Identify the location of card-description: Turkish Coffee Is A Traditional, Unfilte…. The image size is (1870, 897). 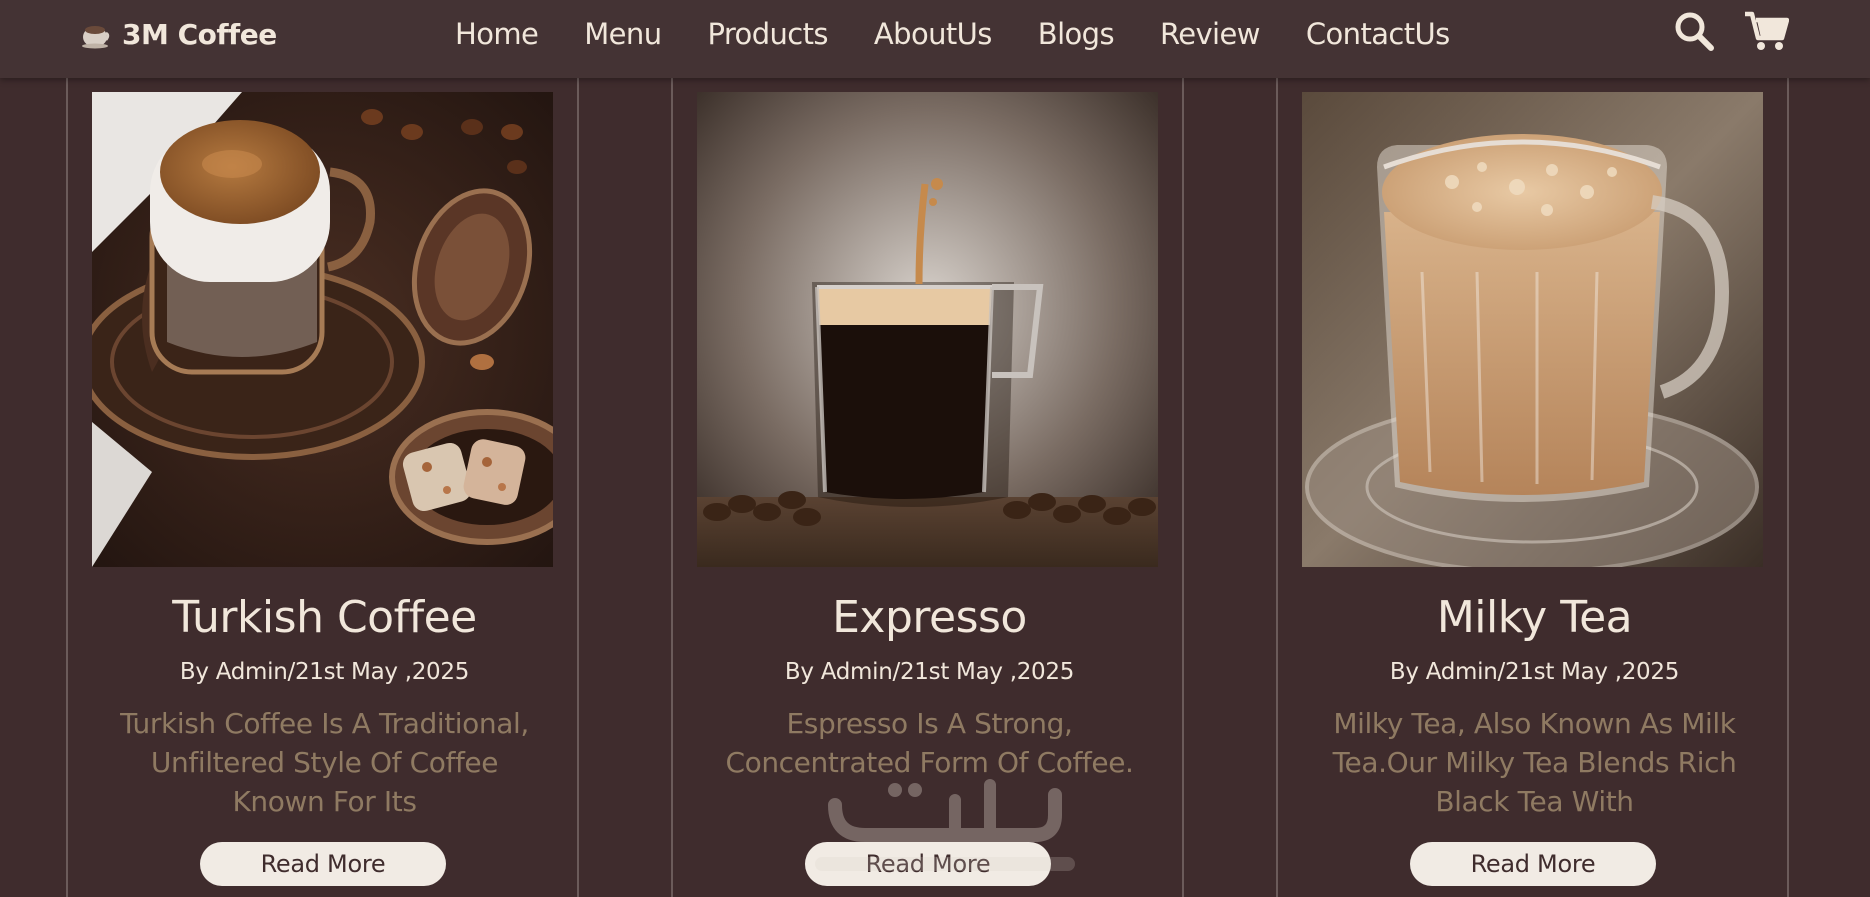
(324, 762).